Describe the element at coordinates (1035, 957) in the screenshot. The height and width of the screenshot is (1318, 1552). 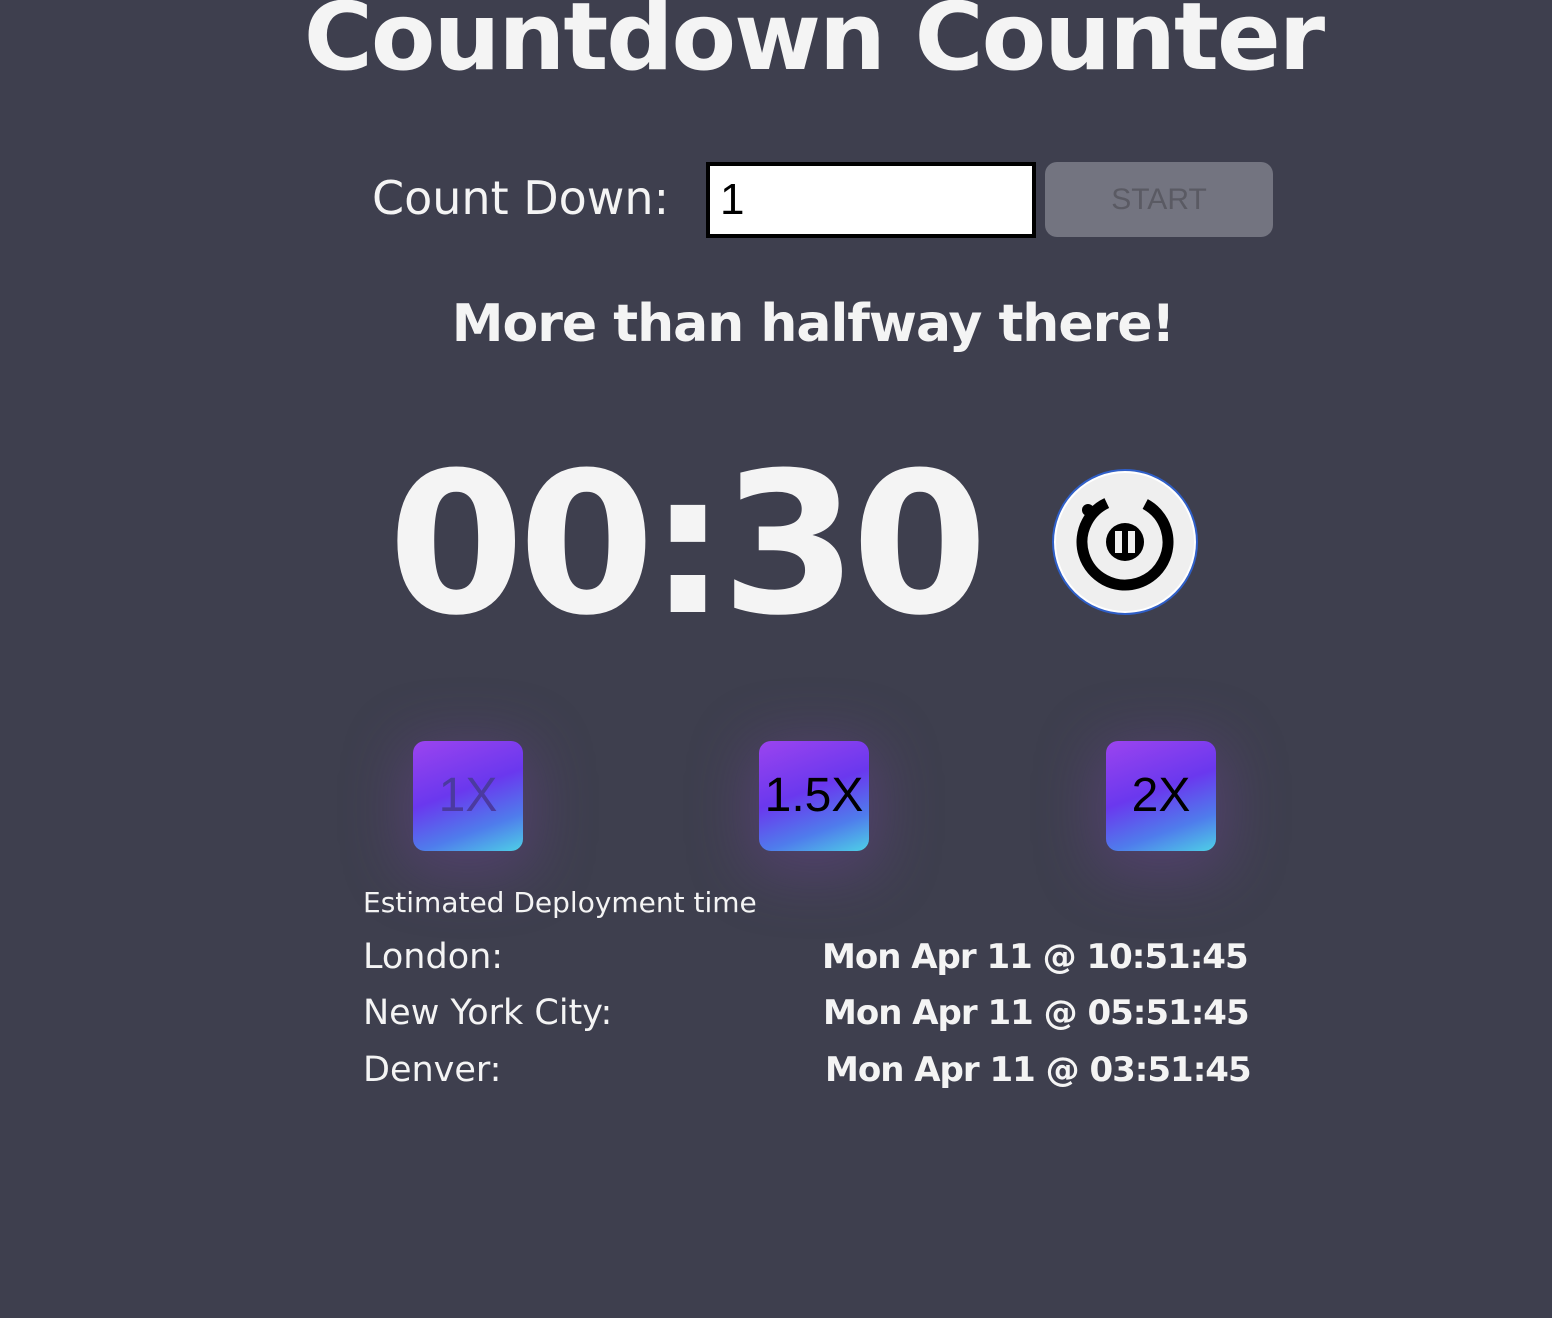
I see `deployment-time-london: Mon Apr 11 @ 10:51:45` at that location.